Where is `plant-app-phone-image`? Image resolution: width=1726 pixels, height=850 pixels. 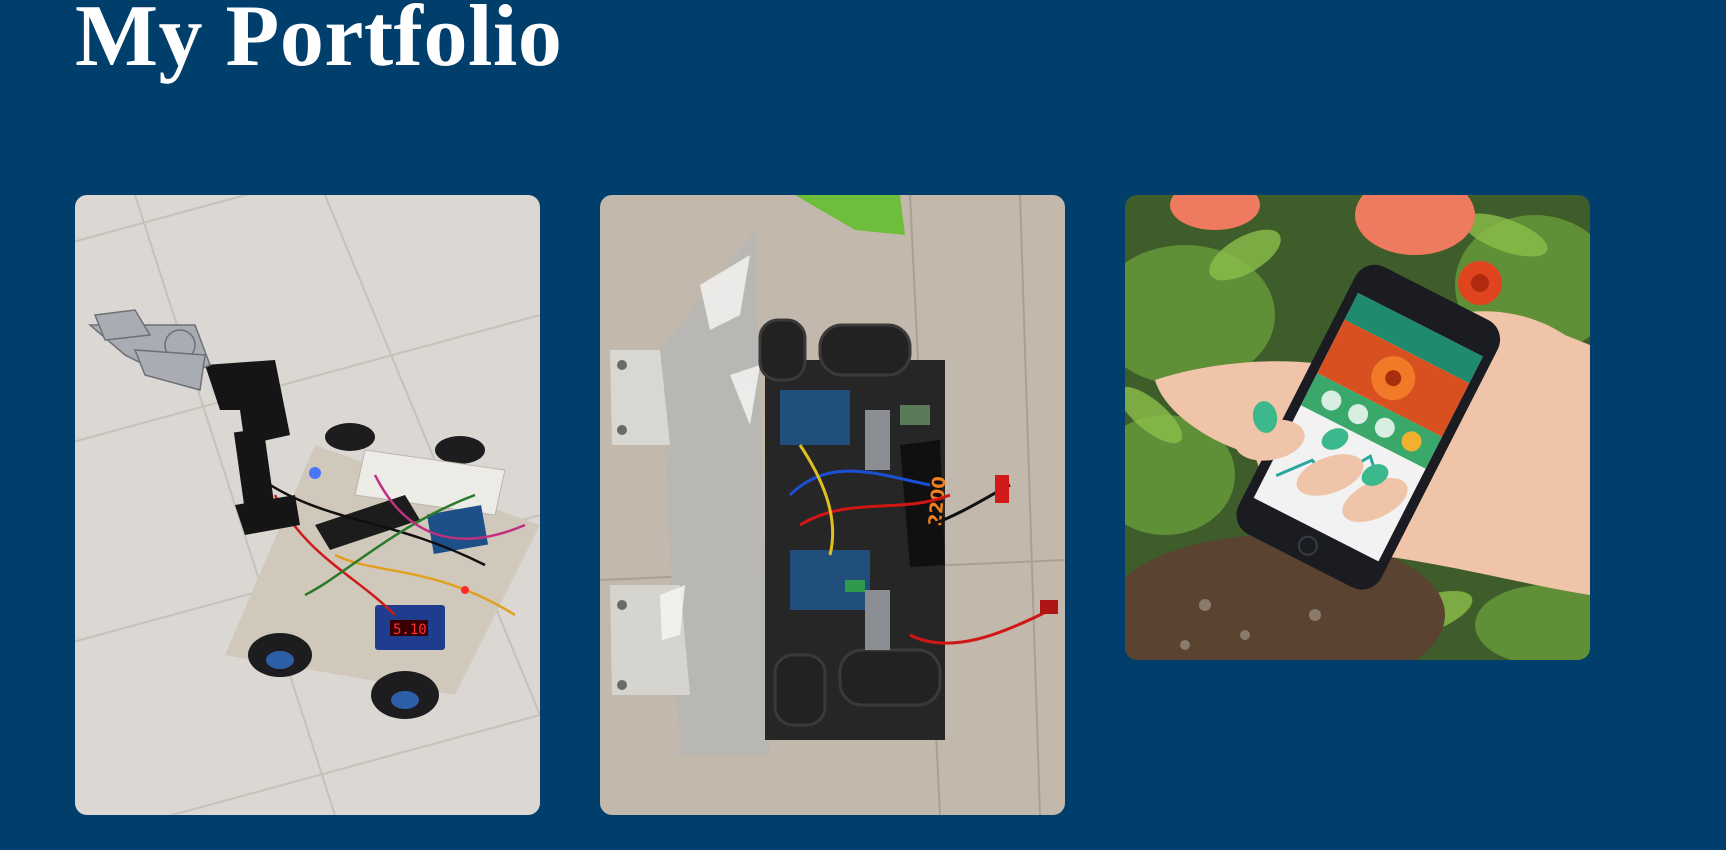 plant-app-phone-image is located at coordinates (1357, 427).